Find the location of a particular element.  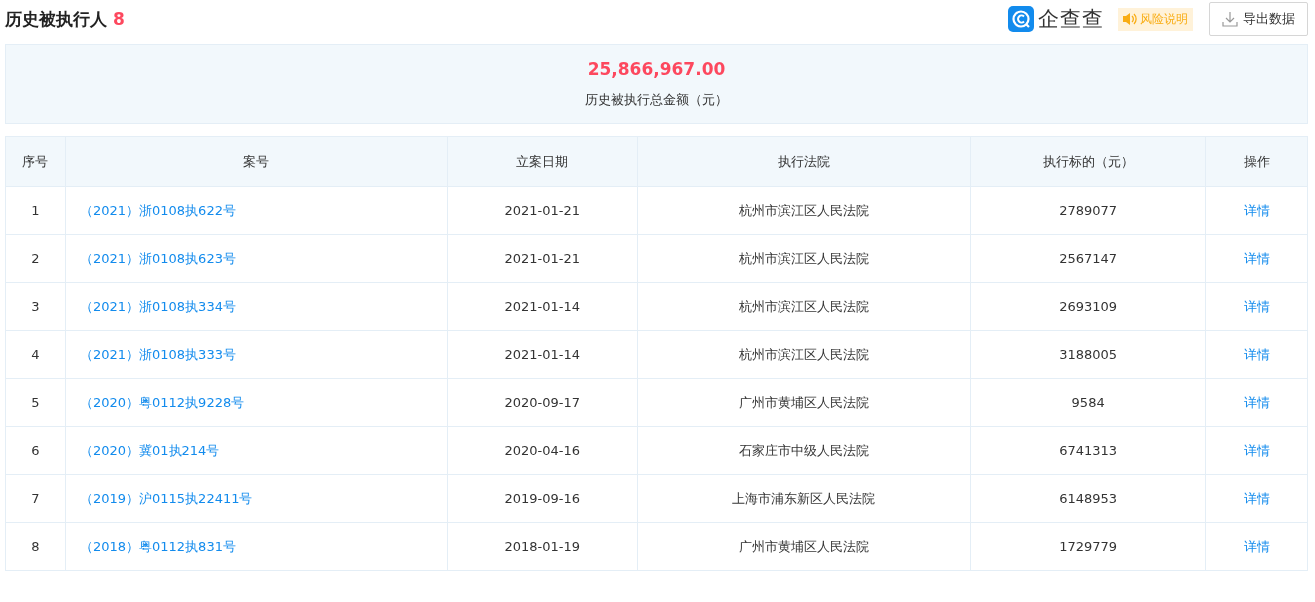

case-number-link: （2018）粤0112执831号 is located at coordinates (157, 546).